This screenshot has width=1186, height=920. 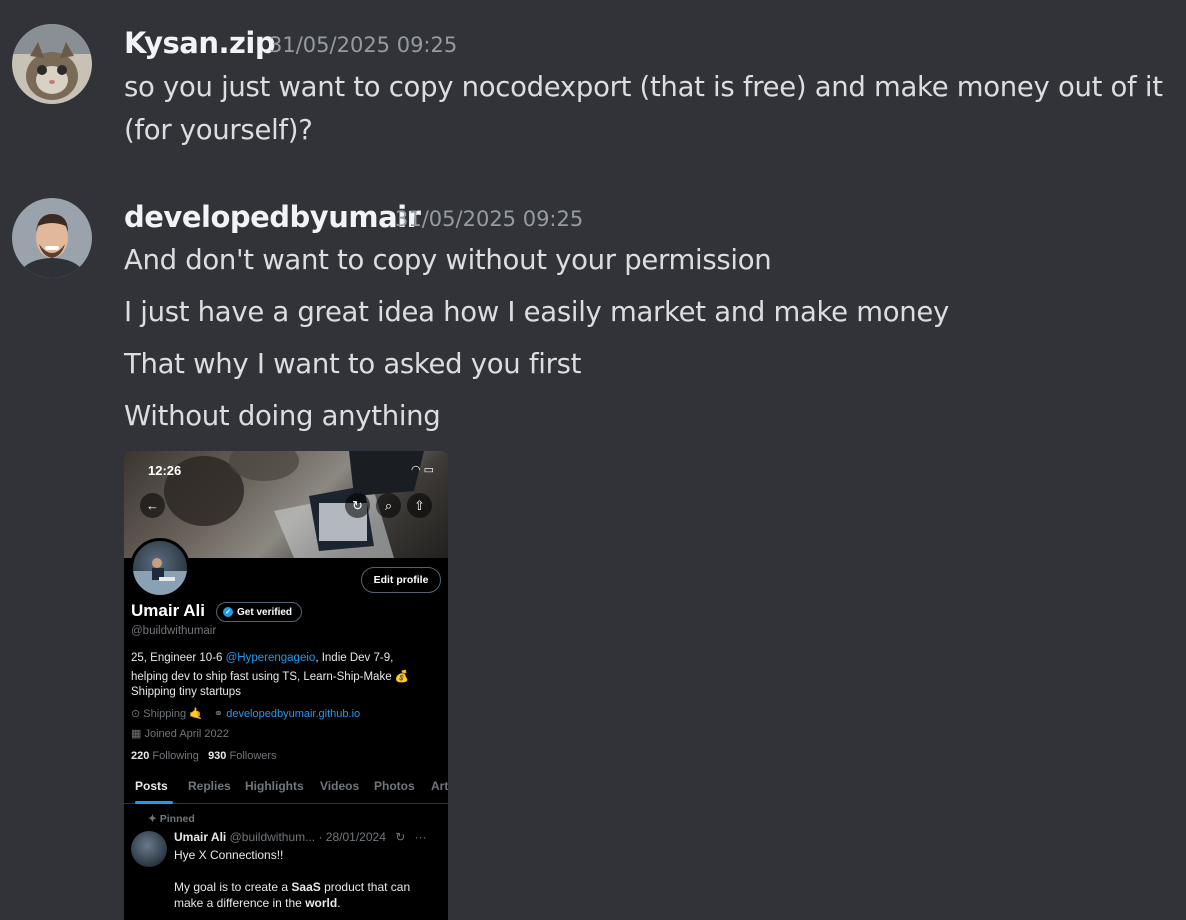 I want to click on pinned-label: ✦ Pinned, so click(x=171, y=819).